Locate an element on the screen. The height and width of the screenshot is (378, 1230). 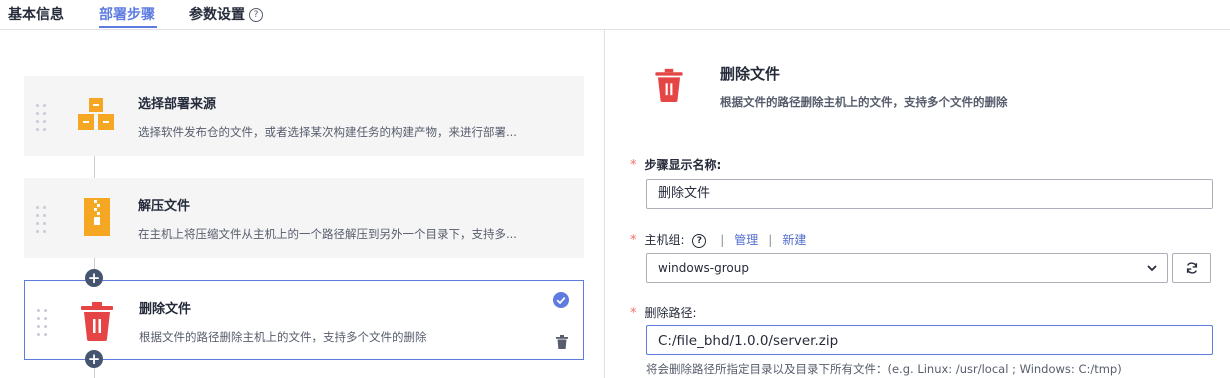
hostgroup-label: * 主机组: ? | 管理 | 新建 is located at coordinates (718, 239).